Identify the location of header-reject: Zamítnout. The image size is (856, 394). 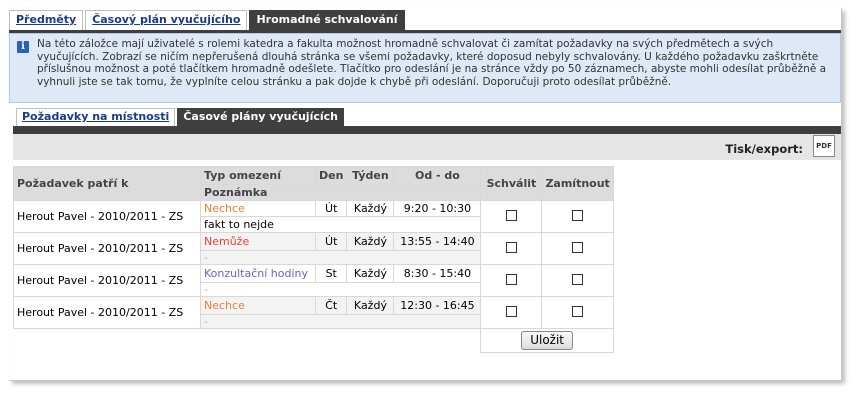
(577, 183).